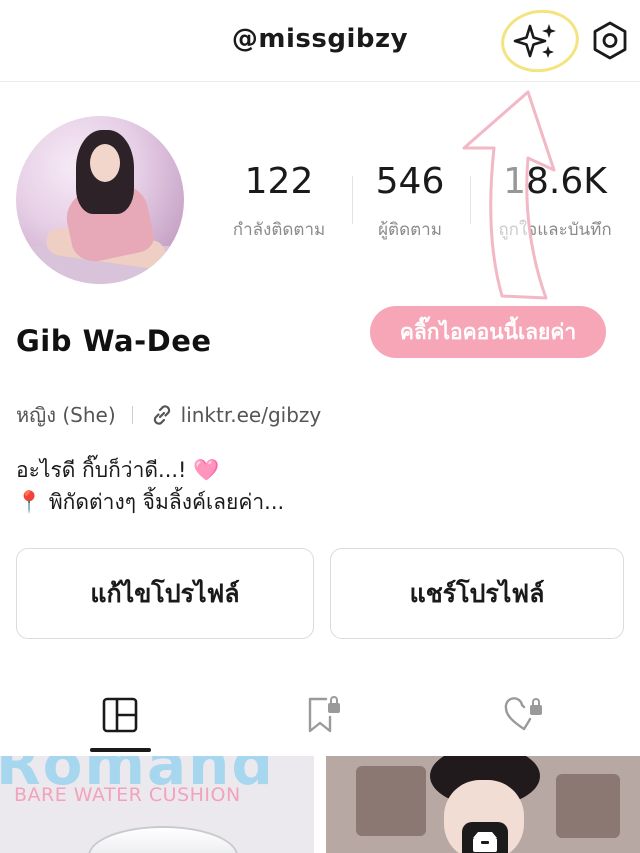 This screenshot has width=640, height=853. I want to click on saved-locked-icon, so click(324, 714).